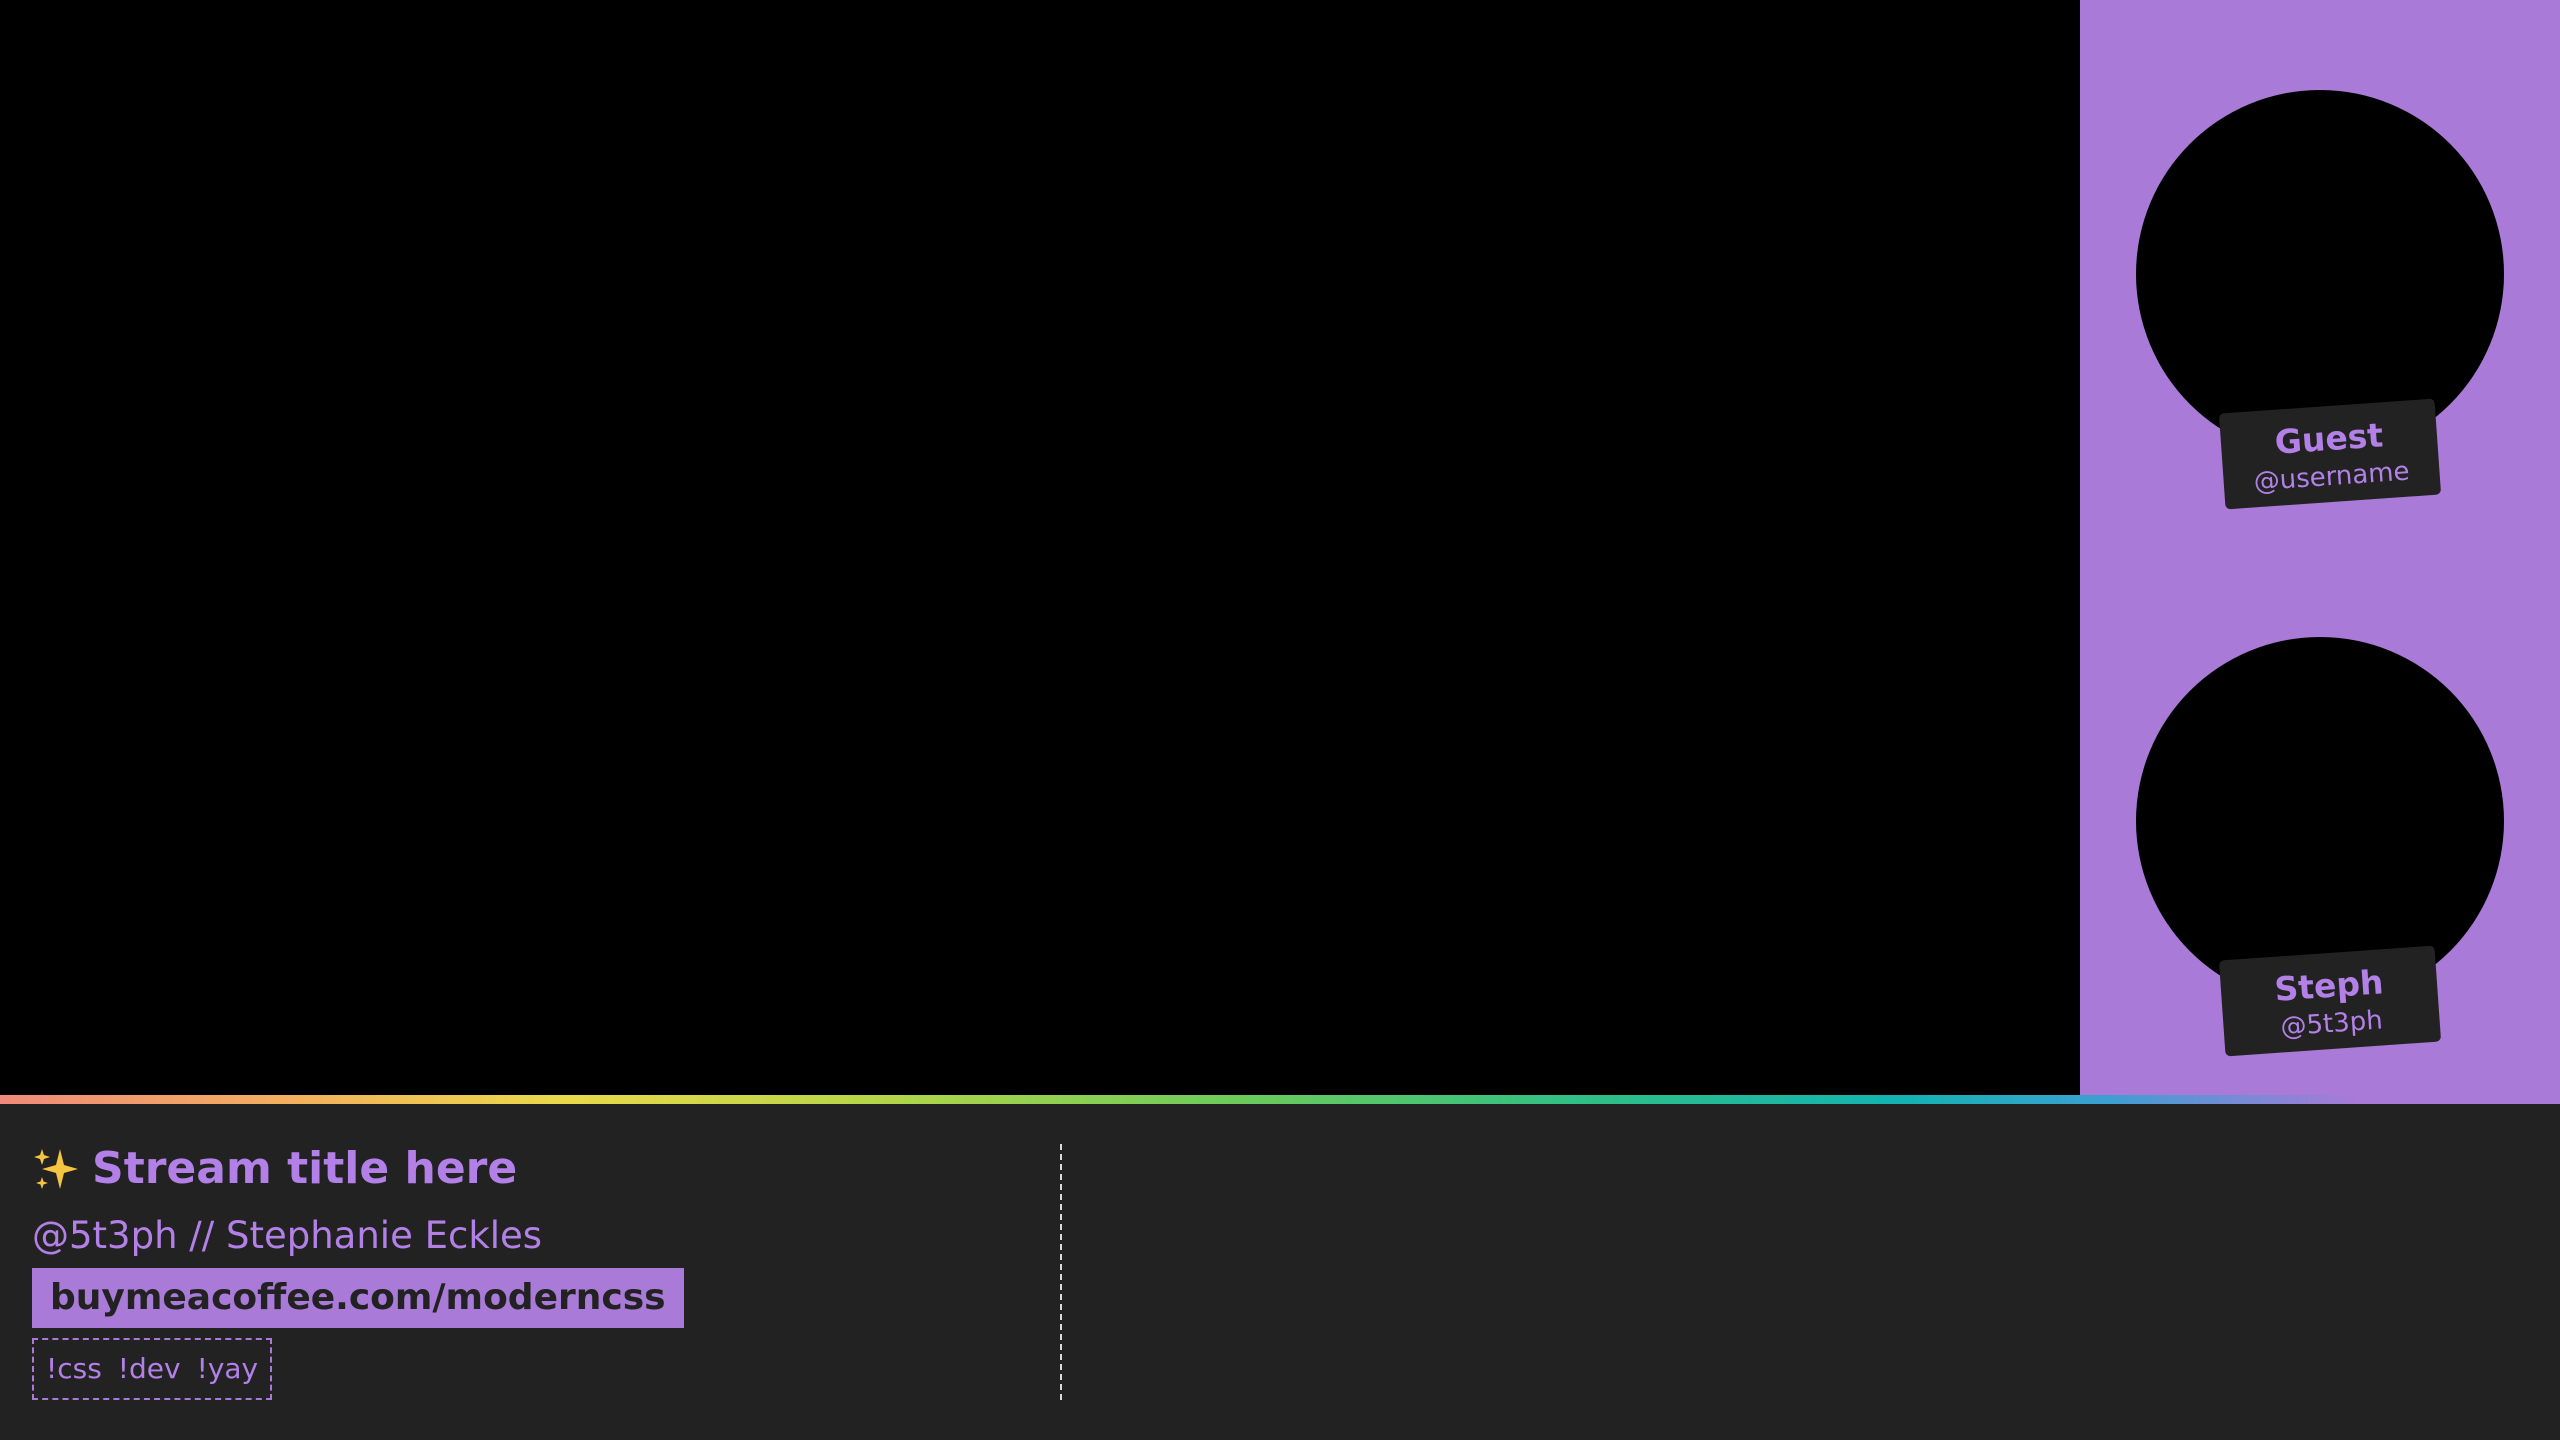 The height and width of the screenshot is (1440, 2560). I want to click on streamer-byline: @5t3ph // Stephanie Eckles, so click(287, 1235).